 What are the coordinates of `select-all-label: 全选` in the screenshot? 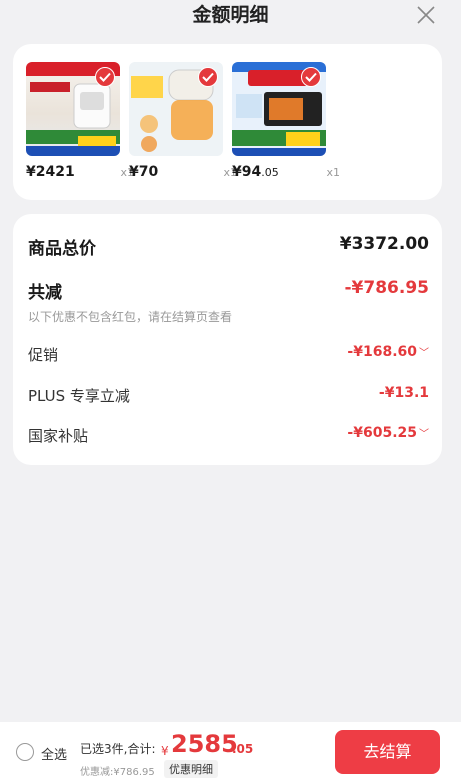 It's located at (54, 753).